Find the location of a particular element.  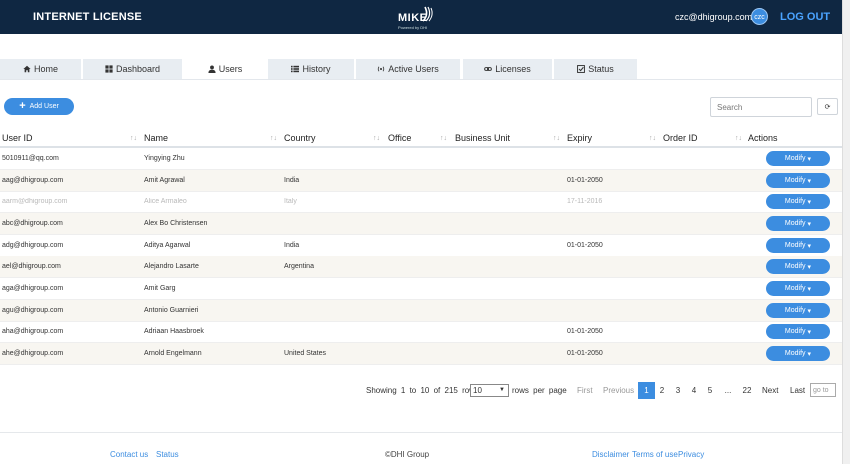

column-header-country: Country is located at coordinates (300, 138).